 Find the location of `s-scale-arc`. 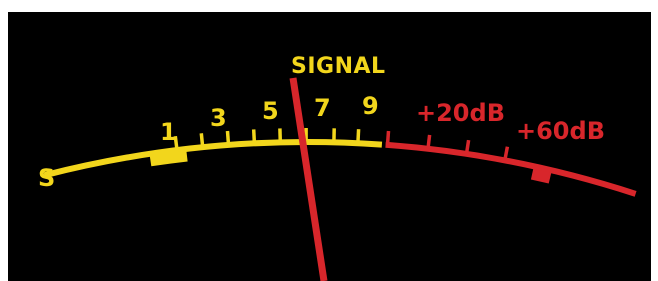

s-scale-arc is located at coordinates (213, 159).